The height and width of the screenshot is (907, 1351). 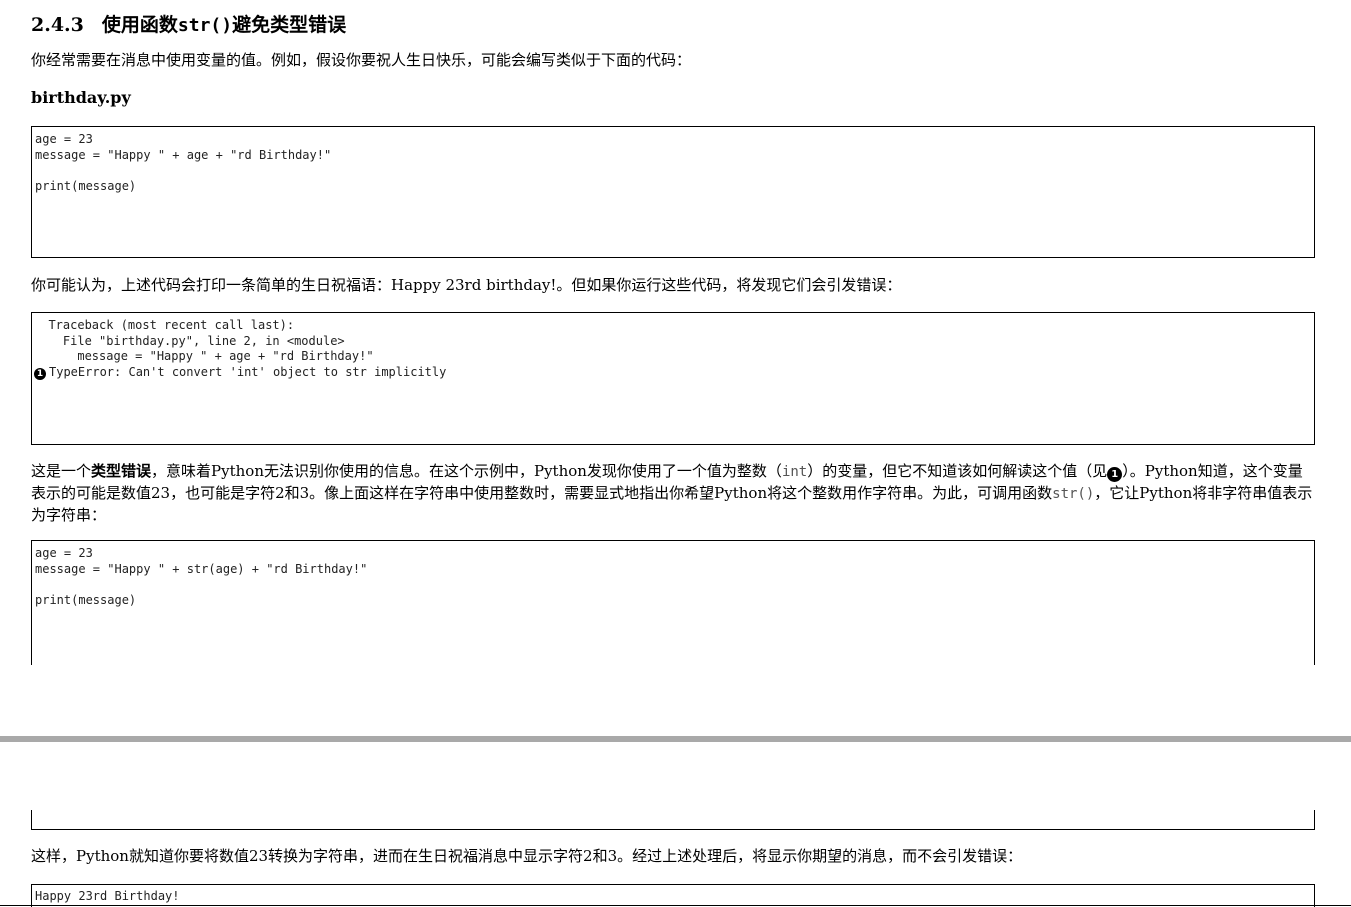 I want to click on text-span: 这是一个, so click(x=61, y=471).